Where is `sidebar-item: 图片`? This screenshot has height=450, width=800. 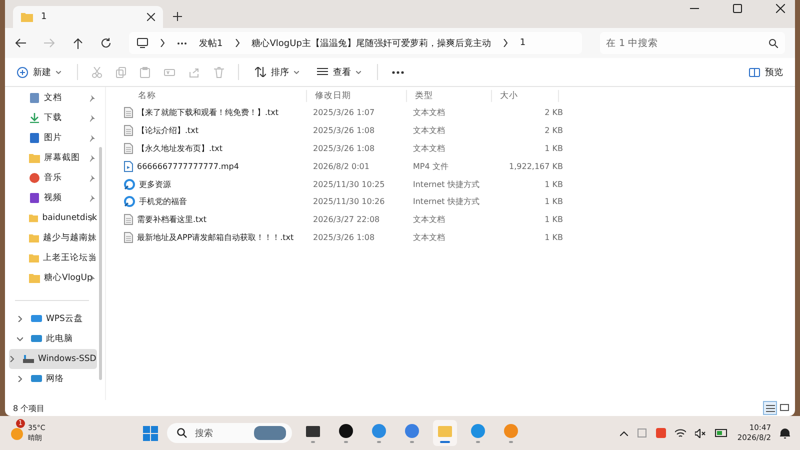 sidebar-item: 图片 is located at coordinates (53, 138).